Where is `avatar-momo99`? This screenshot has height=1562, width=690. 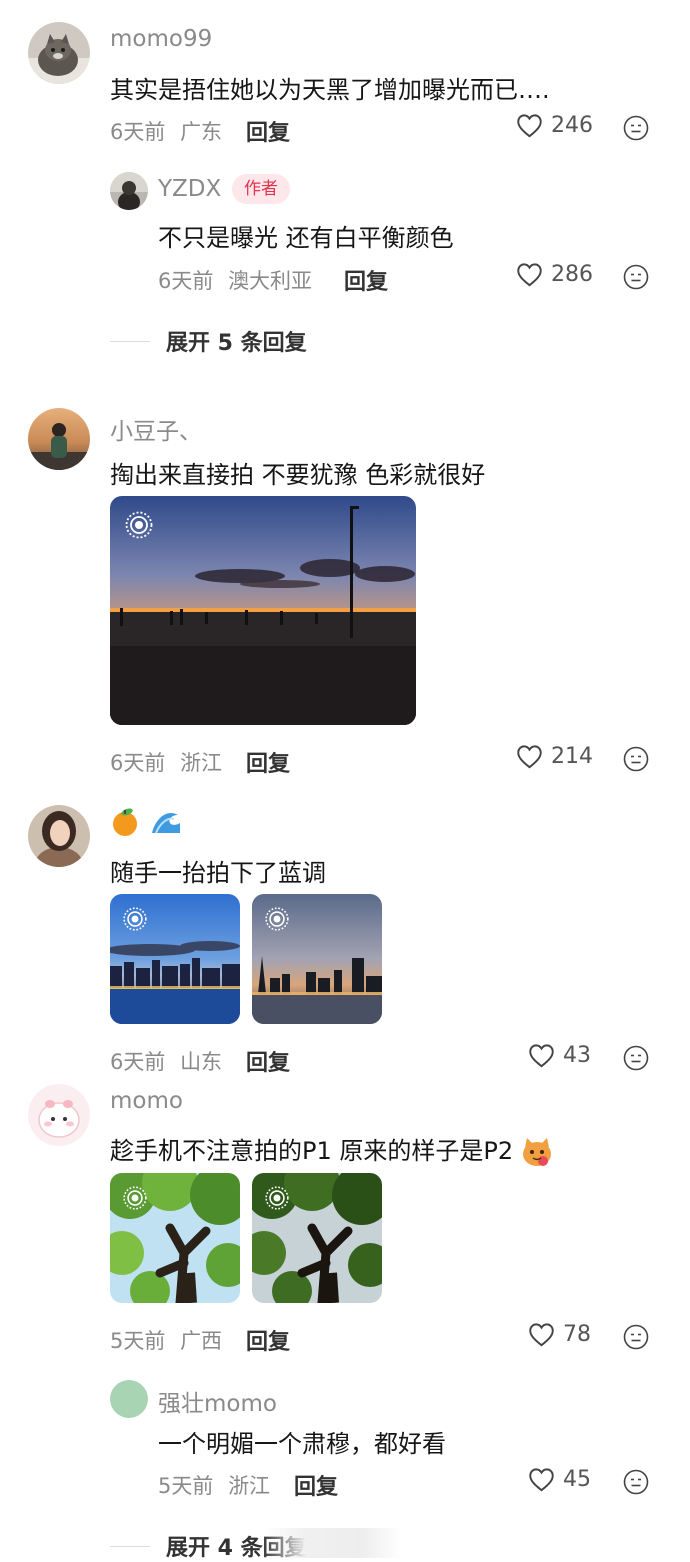
avatar-momo99 is located at coordinates (59, 53).